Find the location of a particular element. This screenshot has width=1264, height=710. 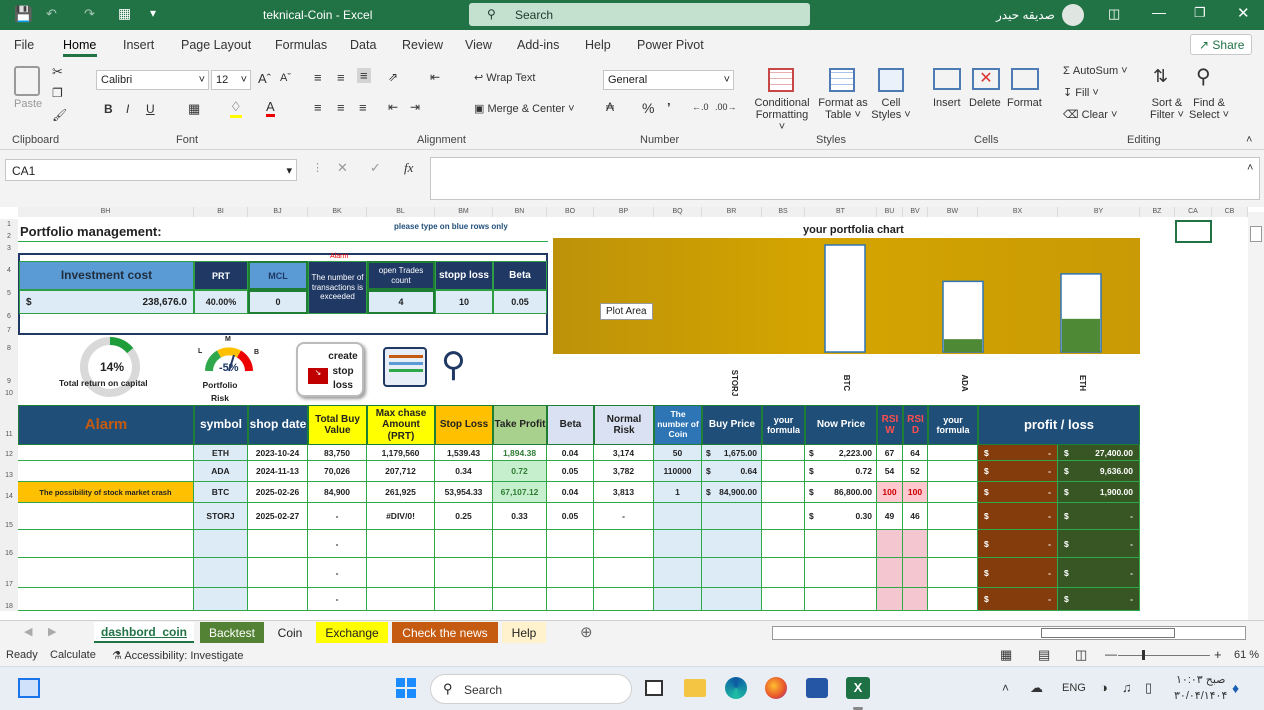

table-cell-buy-price: $84,900.00 is located at coordinates (732, 492).